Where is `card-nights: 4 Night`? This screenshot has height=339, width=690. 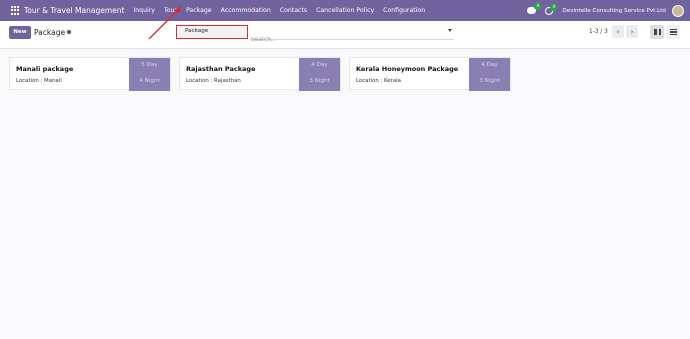 card-nights: 4 Night is located at coordinates (149, 81).